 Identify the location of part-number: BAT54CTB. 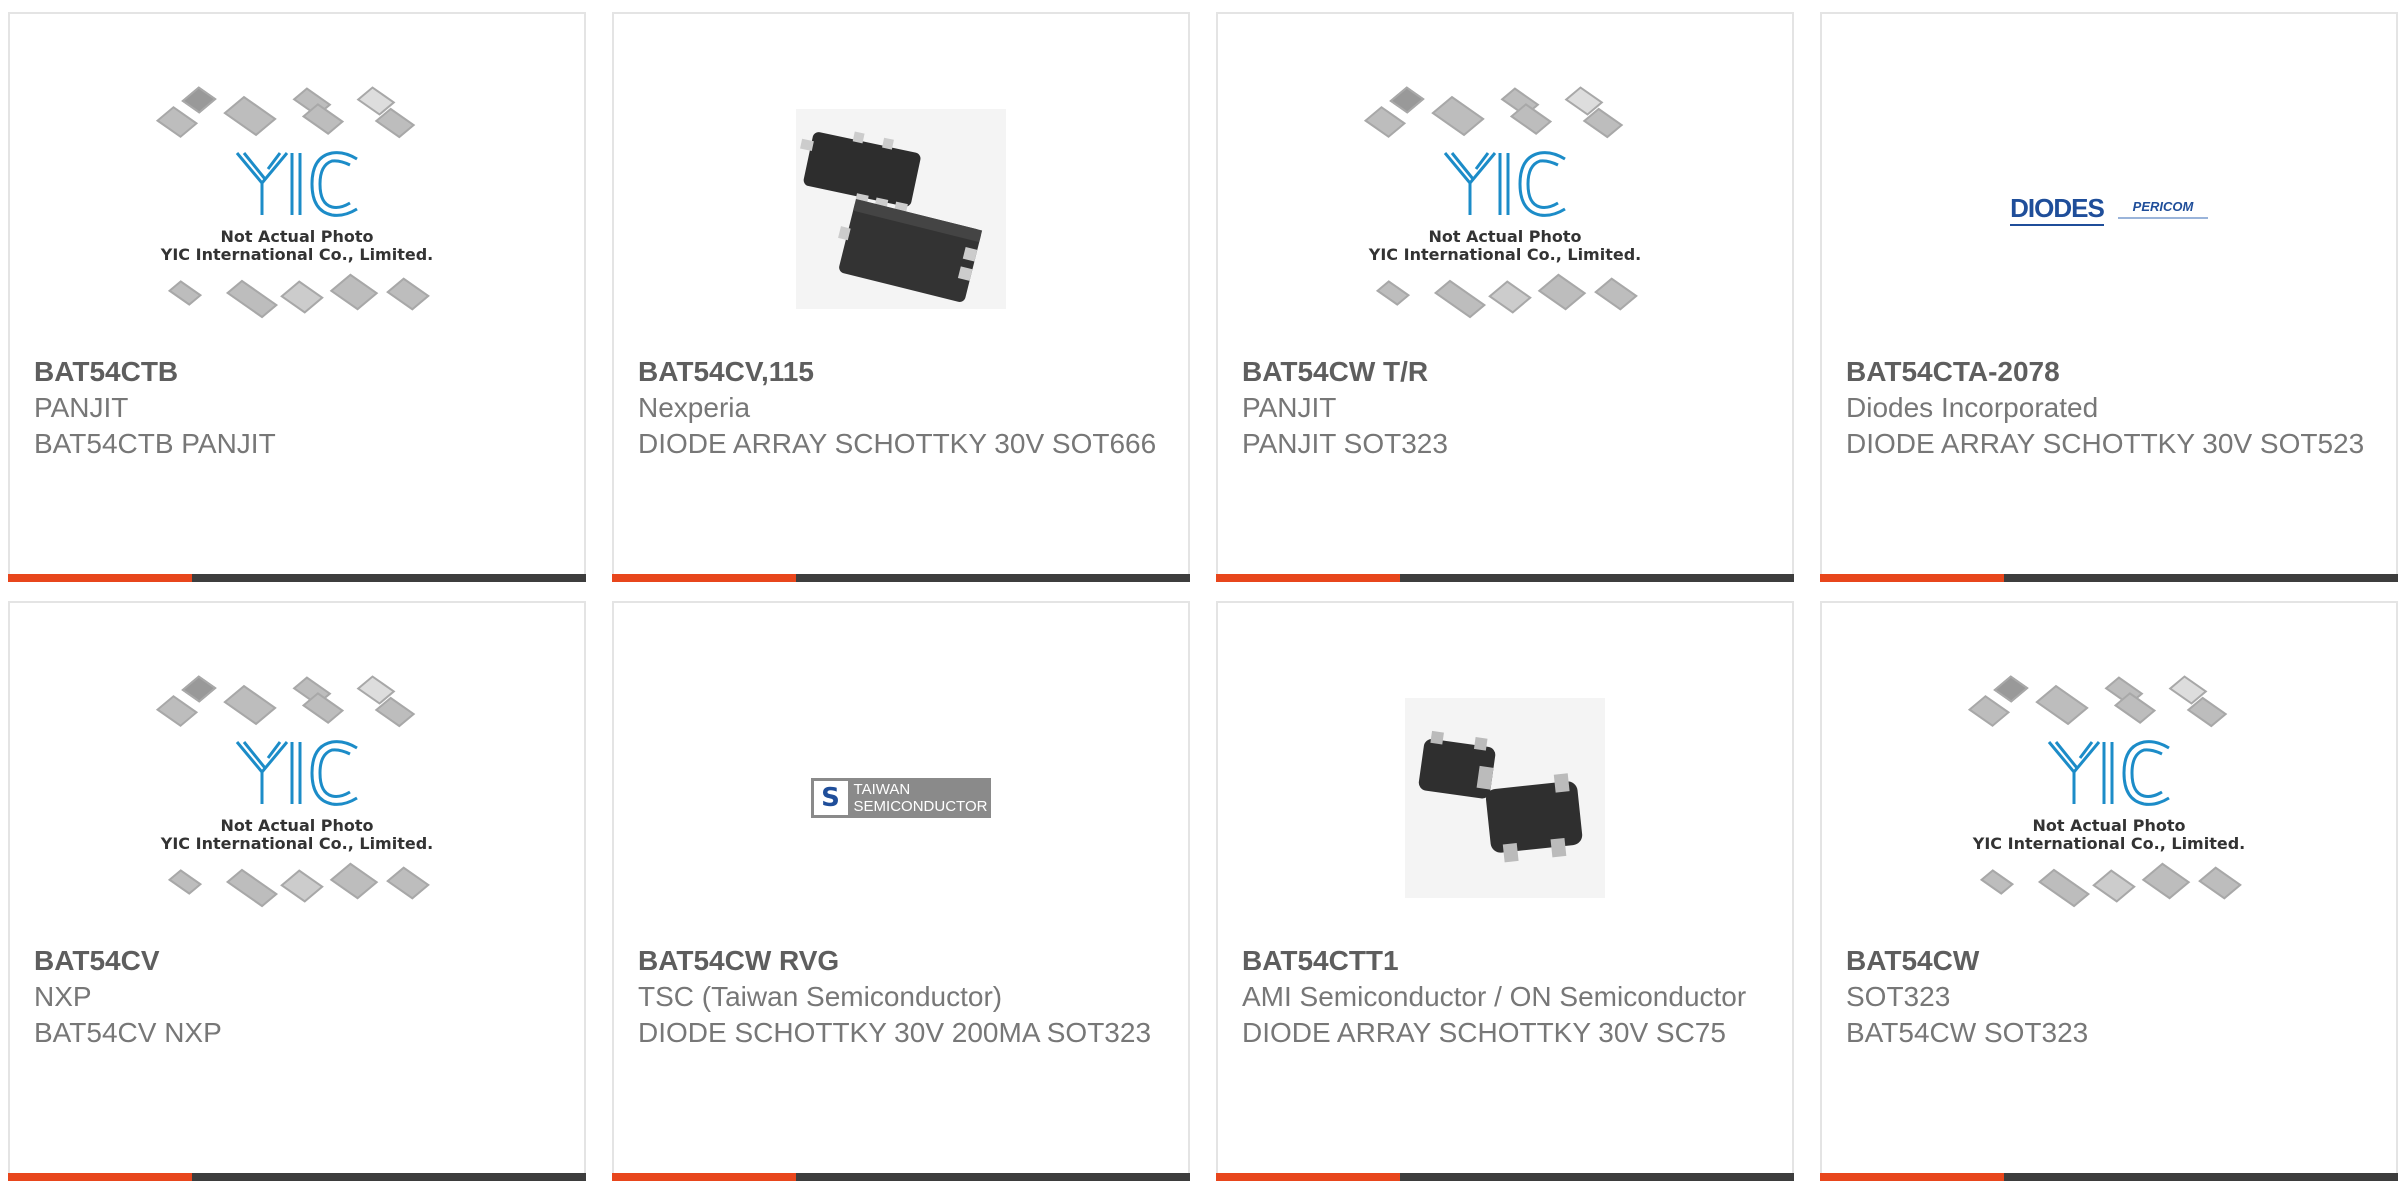
(297, 372).